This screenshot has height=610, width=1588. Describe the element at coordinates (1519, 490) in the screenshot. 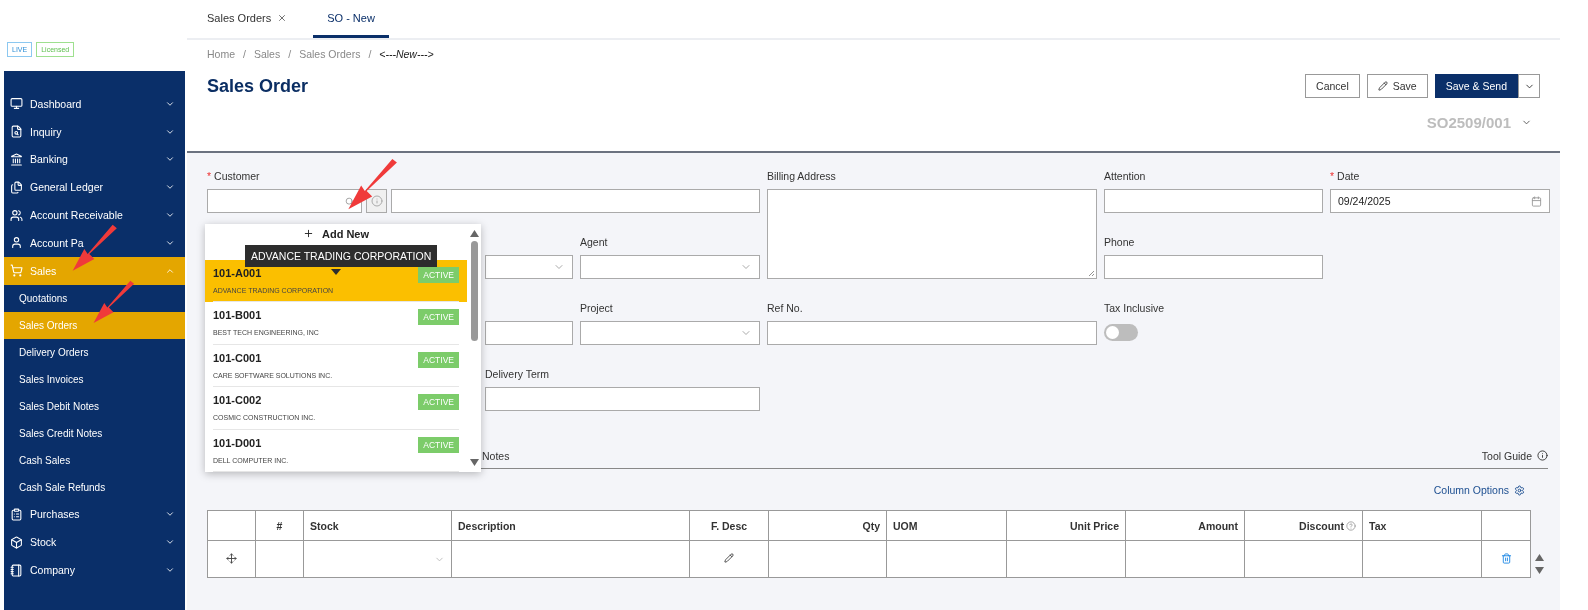

I see `gear-icon` at that location.